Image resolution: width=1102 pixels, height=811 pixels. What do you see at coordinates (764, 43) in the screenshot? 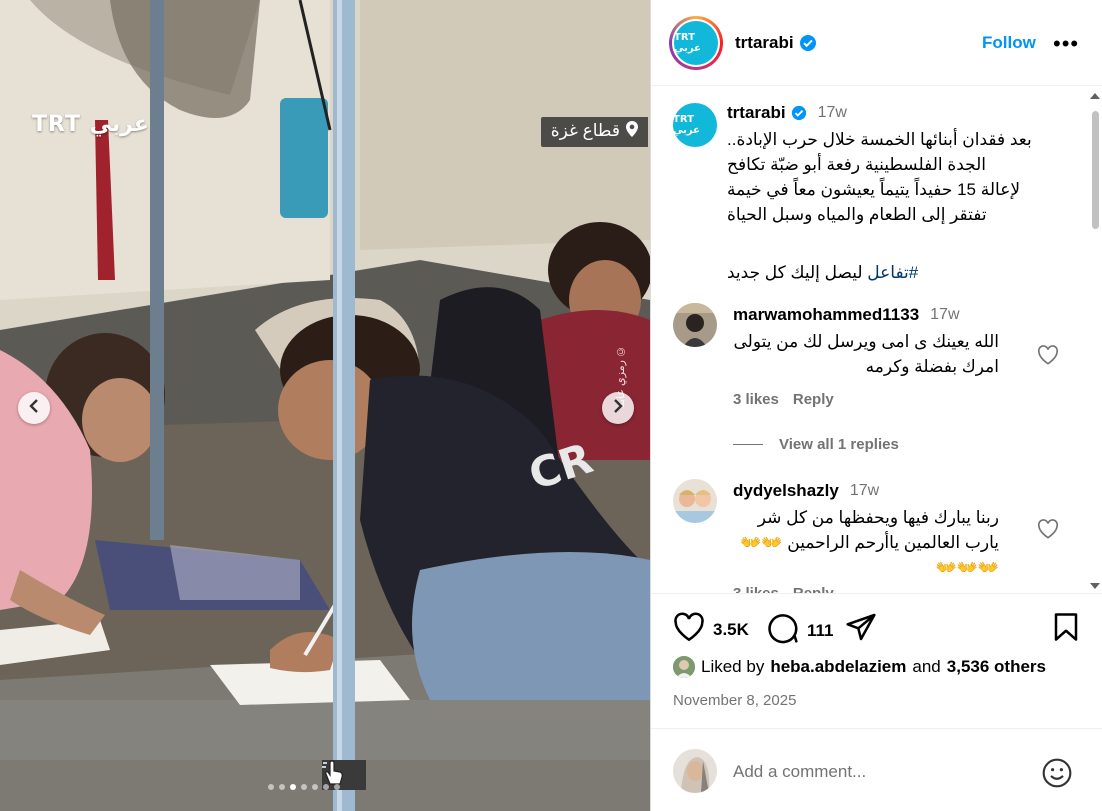
I see `username-label: trtarabi` at bounding box center [764, 43].